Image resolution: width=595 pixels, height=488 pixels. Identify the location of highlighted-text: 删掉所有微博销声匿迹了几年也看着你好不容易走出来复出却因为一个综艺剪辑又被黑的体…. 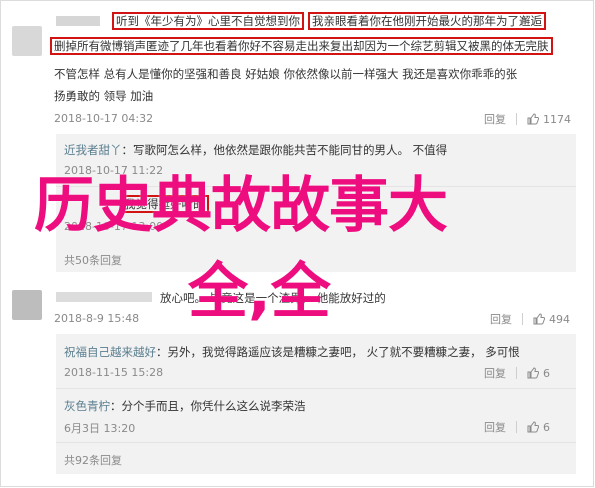
(301, 46).